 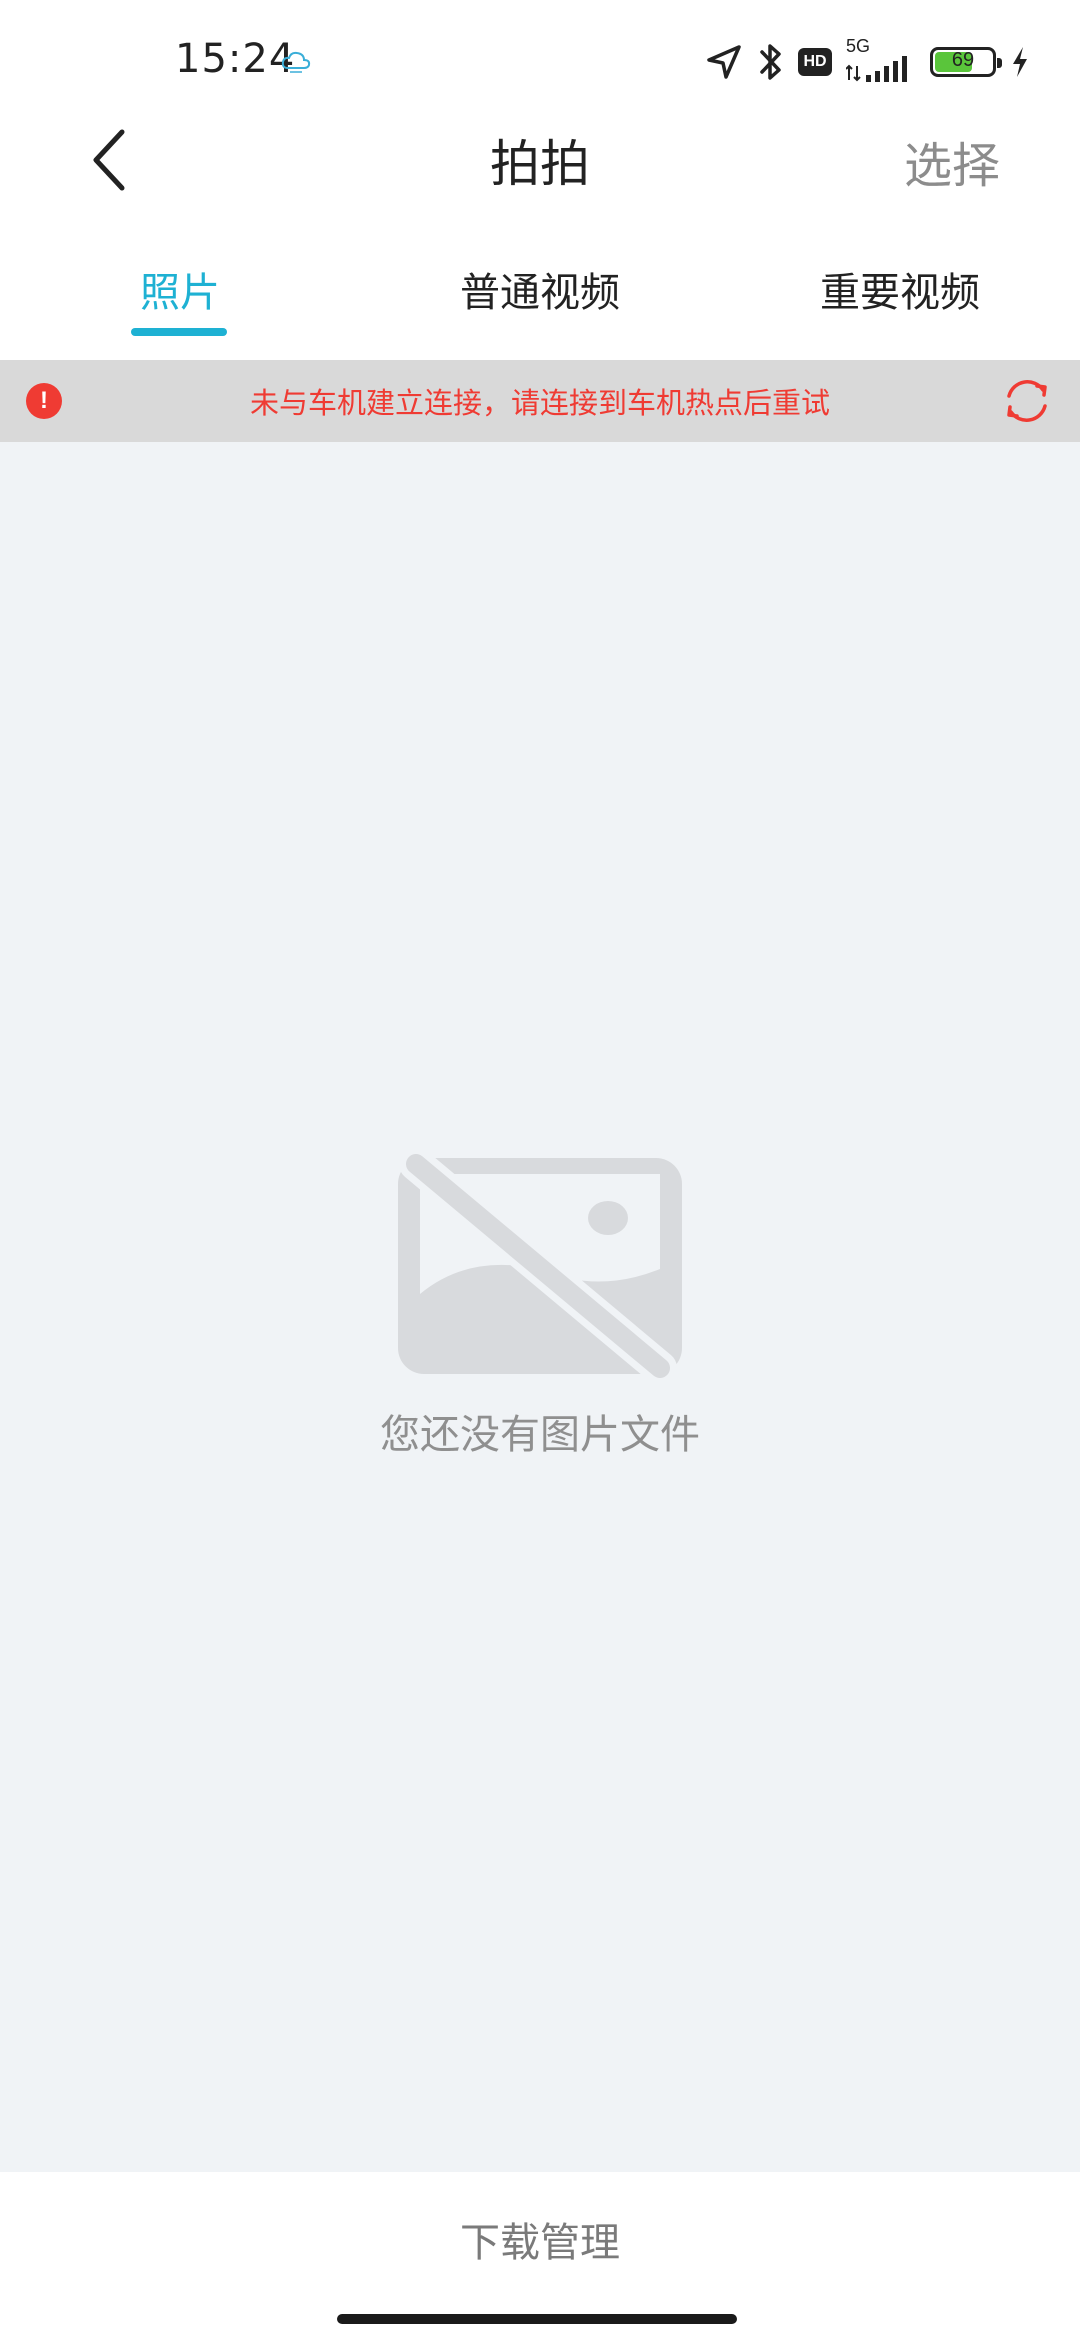 I want to click on status-time: 15:24, so click(x=235, y=59).